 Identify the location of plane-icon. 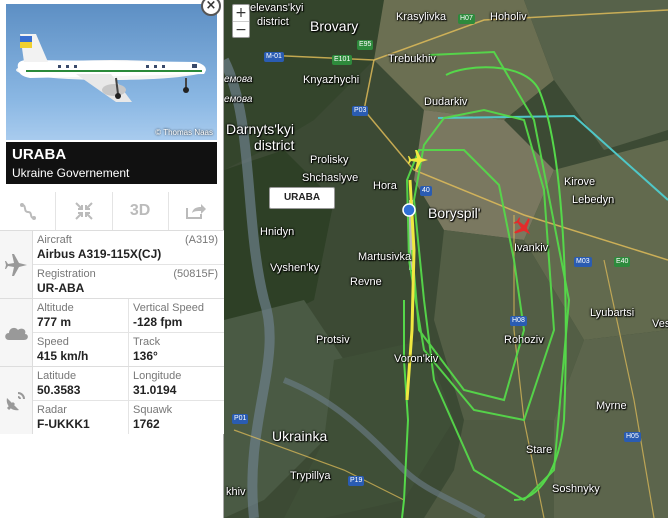
(16, 264).